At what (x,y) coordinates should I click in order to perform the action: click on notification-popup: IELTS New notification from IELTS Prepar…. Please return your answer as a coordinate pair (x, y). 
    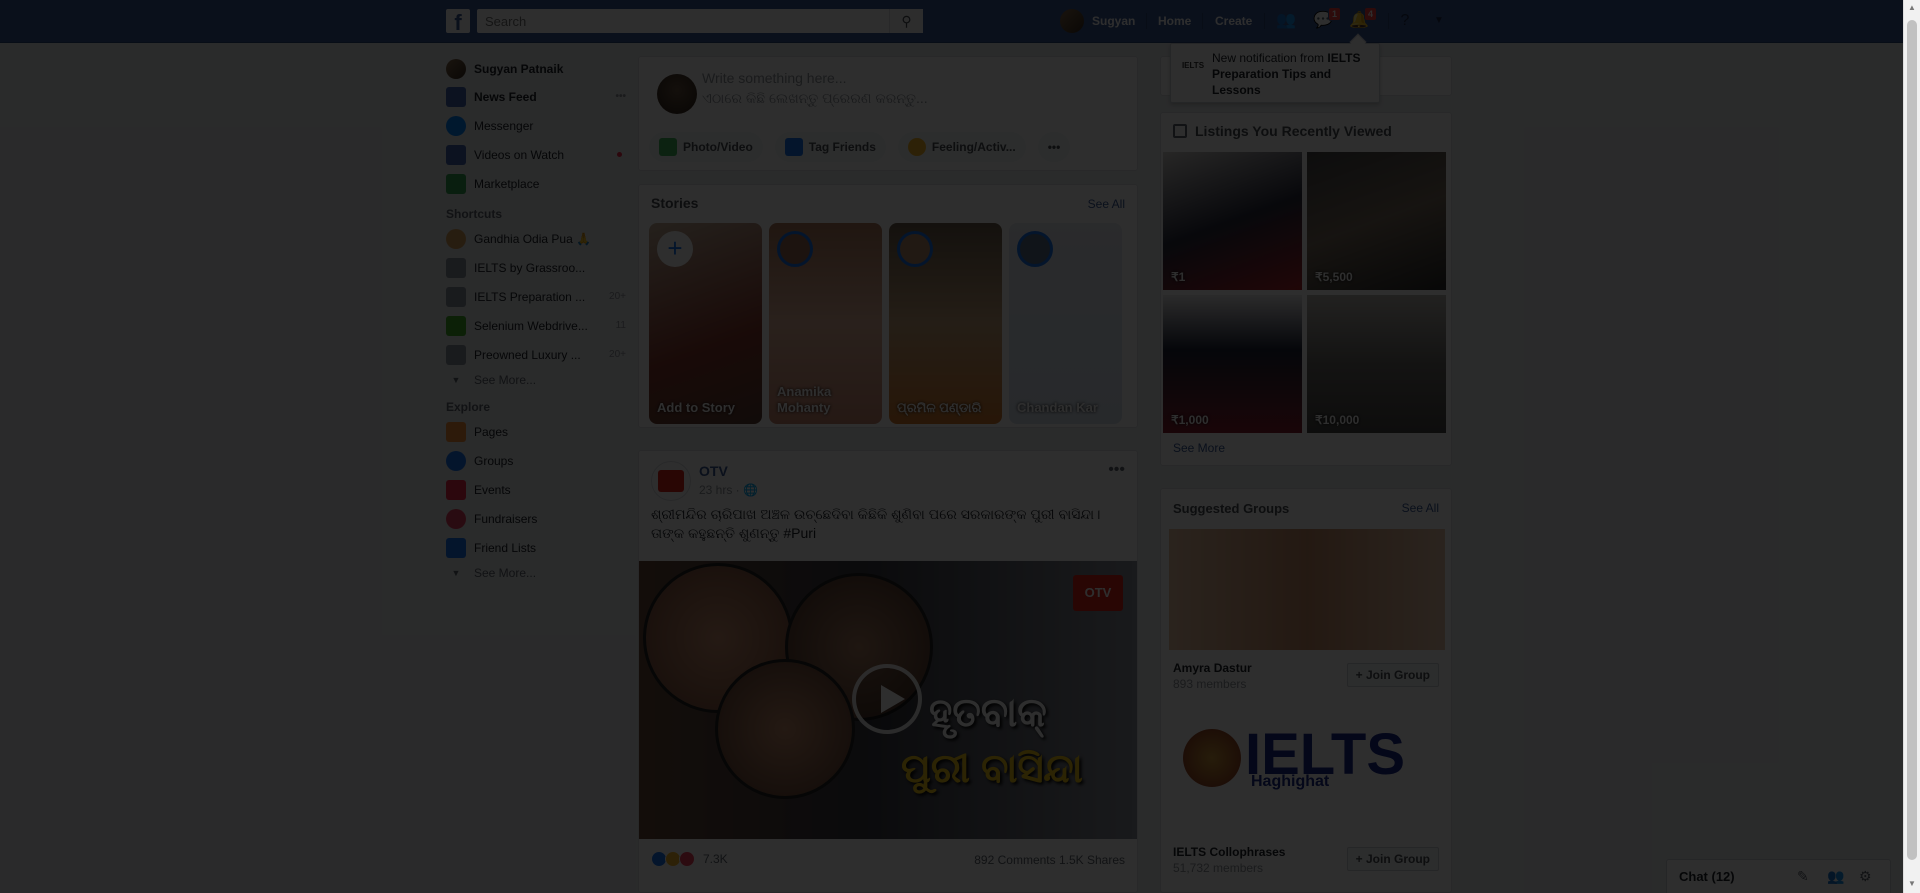
    Looking at the image, I should click on (1275, 73).